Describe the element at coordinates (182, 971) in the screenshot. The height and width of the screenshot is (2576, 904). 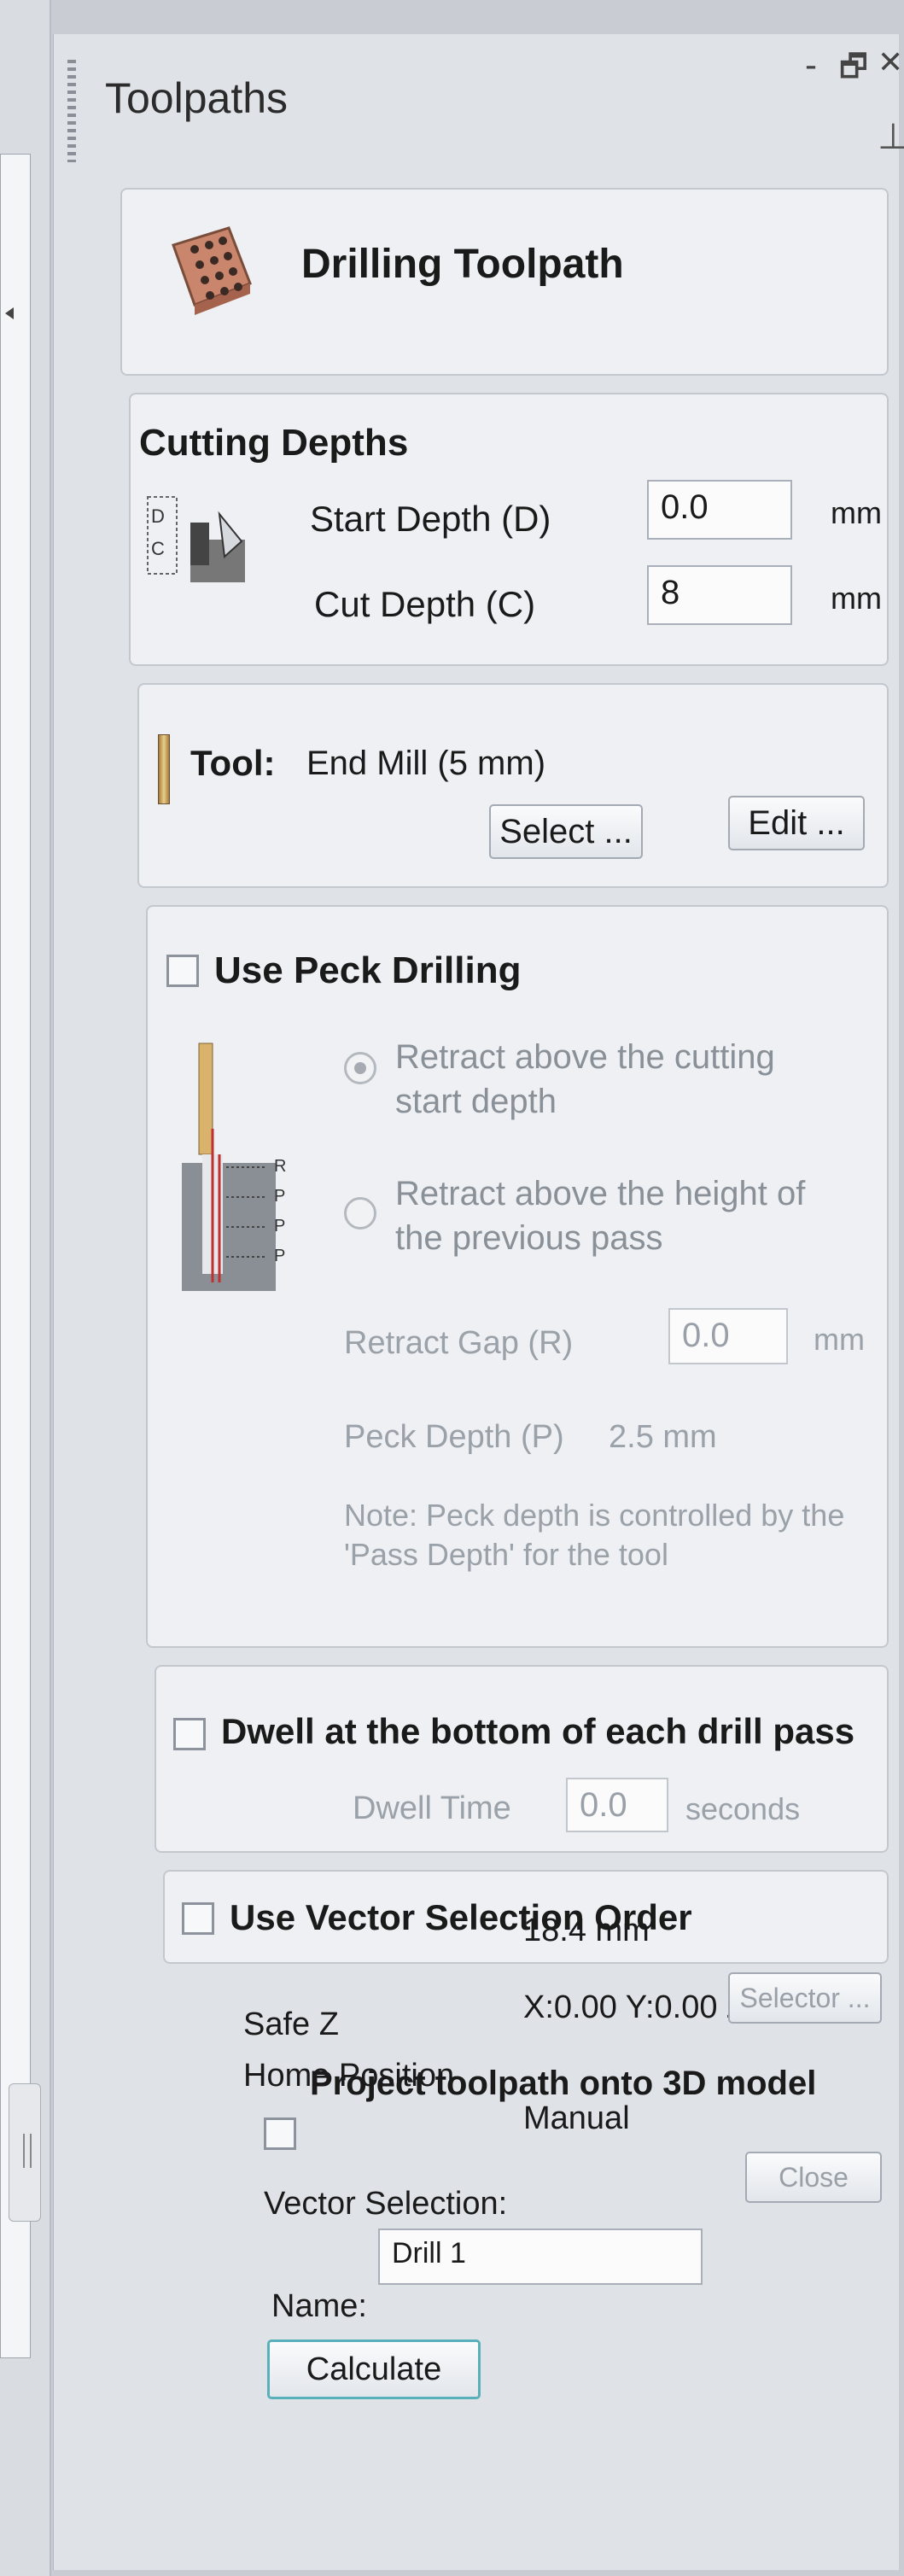
I see `peck-drilling-checkbox` at that location.